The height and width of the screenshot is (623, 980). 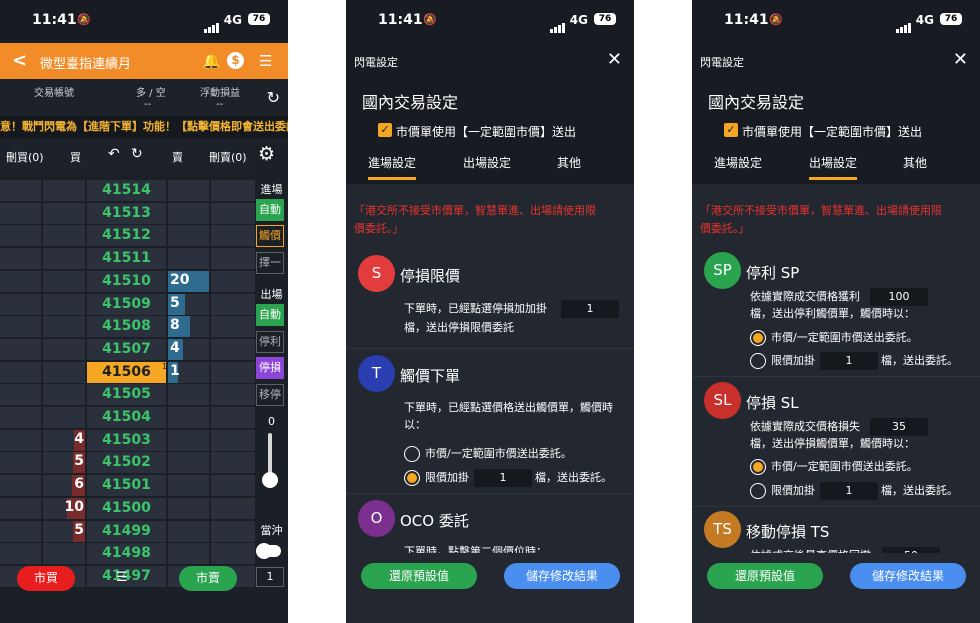 What do you see at coordinates (137, 154) in the screenshot?
I see `reload-icon: ↻` at bounding box center [137, 154].